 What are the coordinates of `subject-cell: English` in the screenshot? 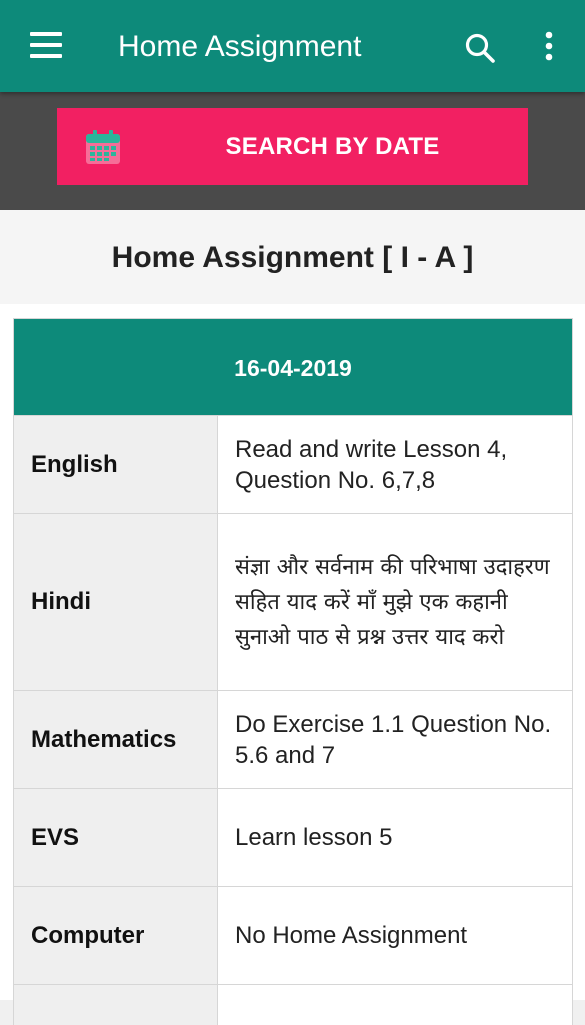 It's located at (116, 464).